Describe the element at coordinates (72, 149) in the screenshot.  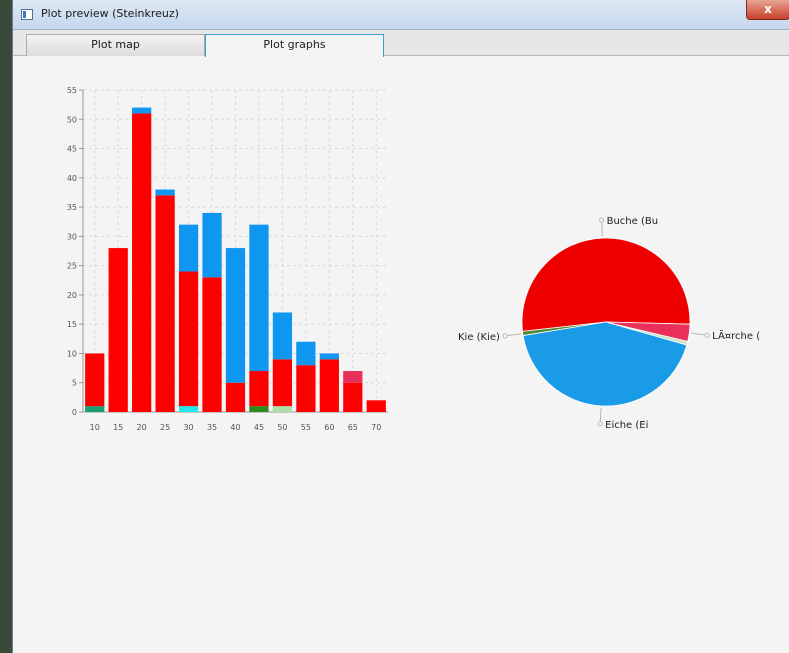
I see `y-tick-label: 45` at that location.